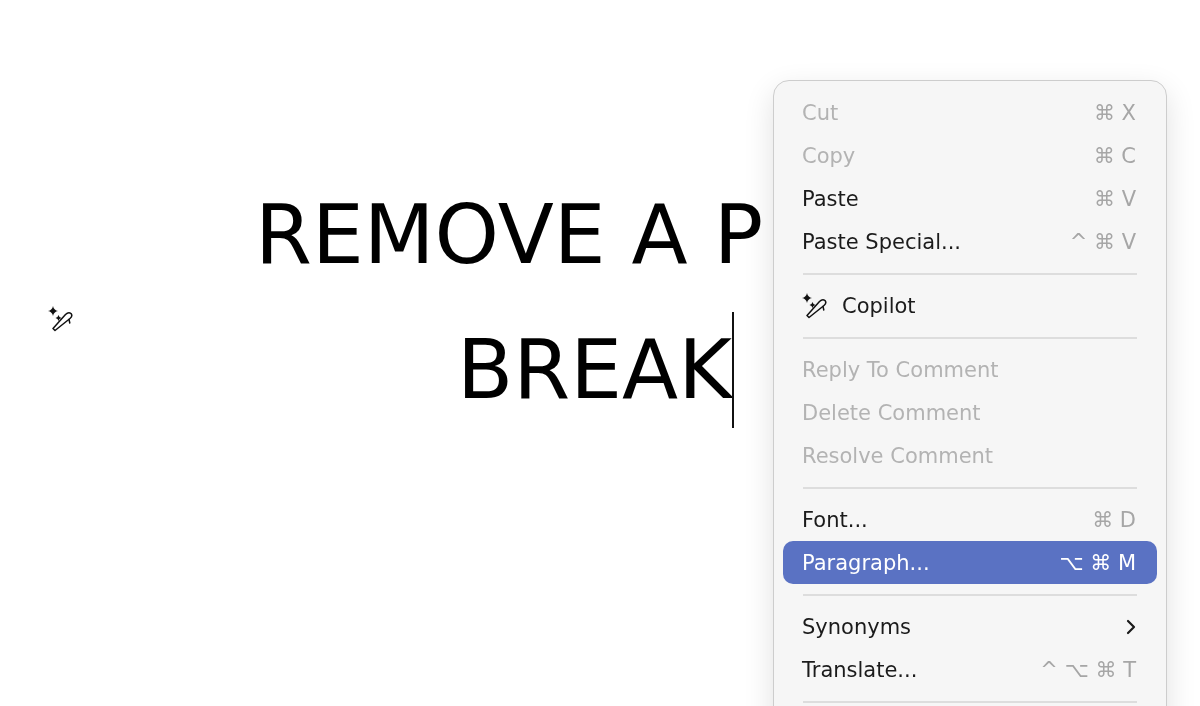  What do you see at coordinates (1131, 626) in the screenshot?
I see `chevron-right-icon` at bounding box center [1131, 626].